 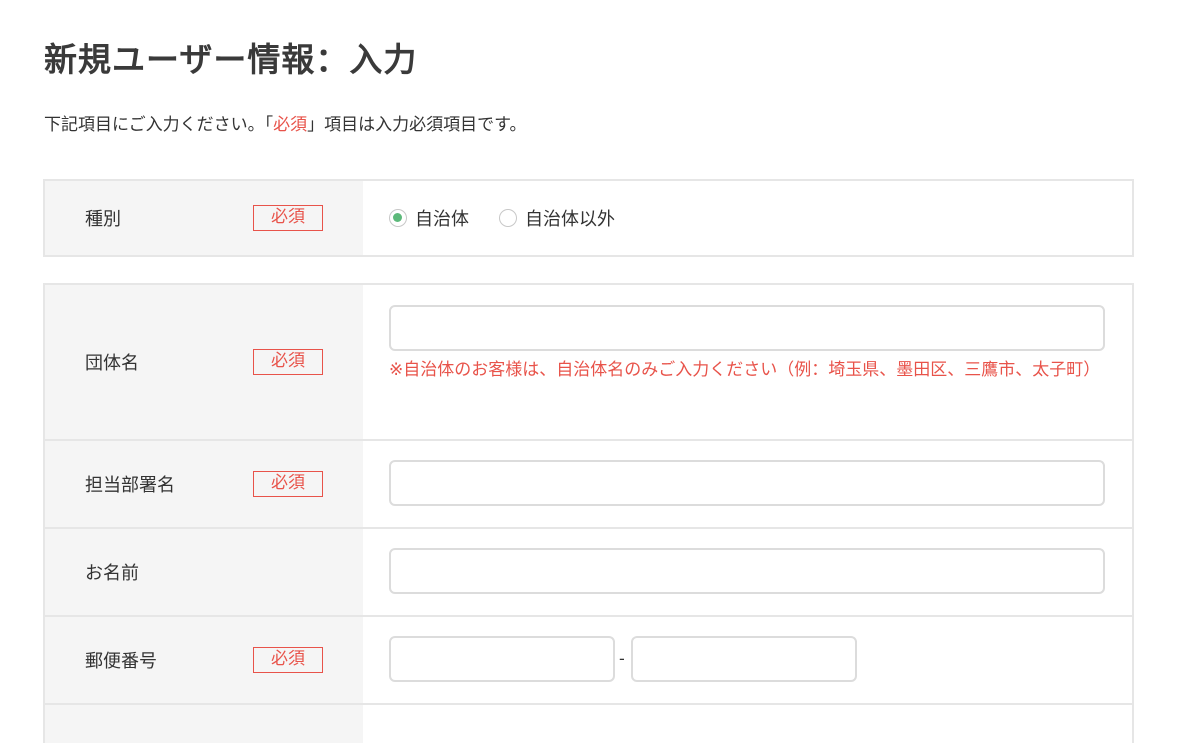 What do you see at coordinates (747, 724) in the screenshot?
I see `field-cell-next` at bounding box center [747, 724].